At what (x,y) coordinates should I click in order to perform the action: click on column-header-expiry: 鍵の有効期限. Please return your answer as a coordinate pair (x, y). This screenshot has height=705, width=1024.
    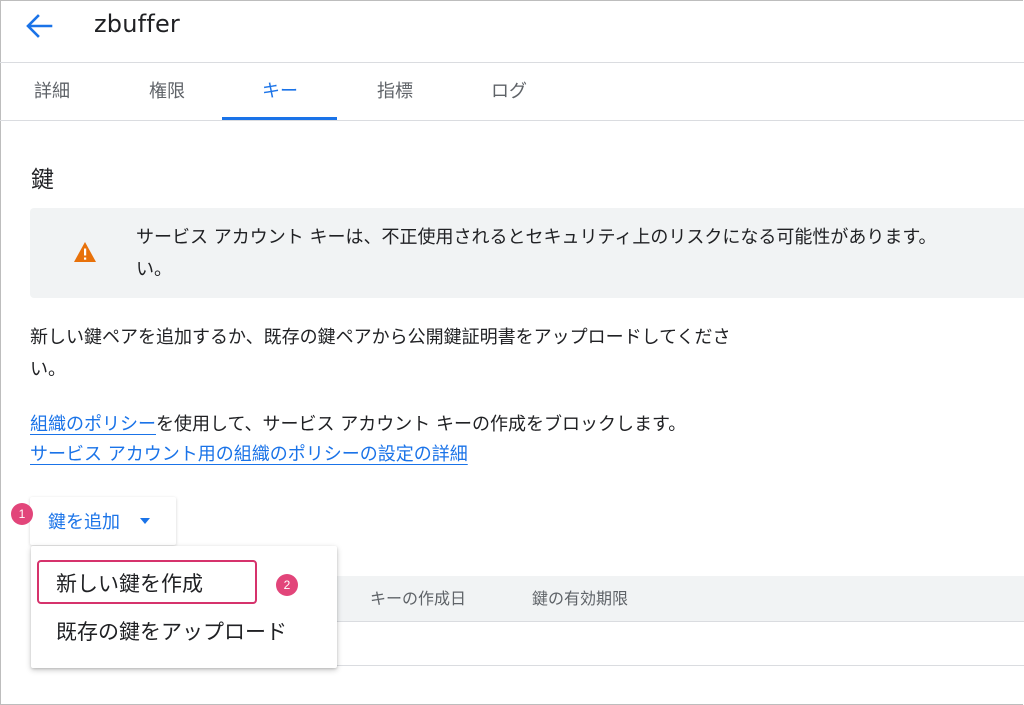
    Looking at the image, I should click on (580, 598).